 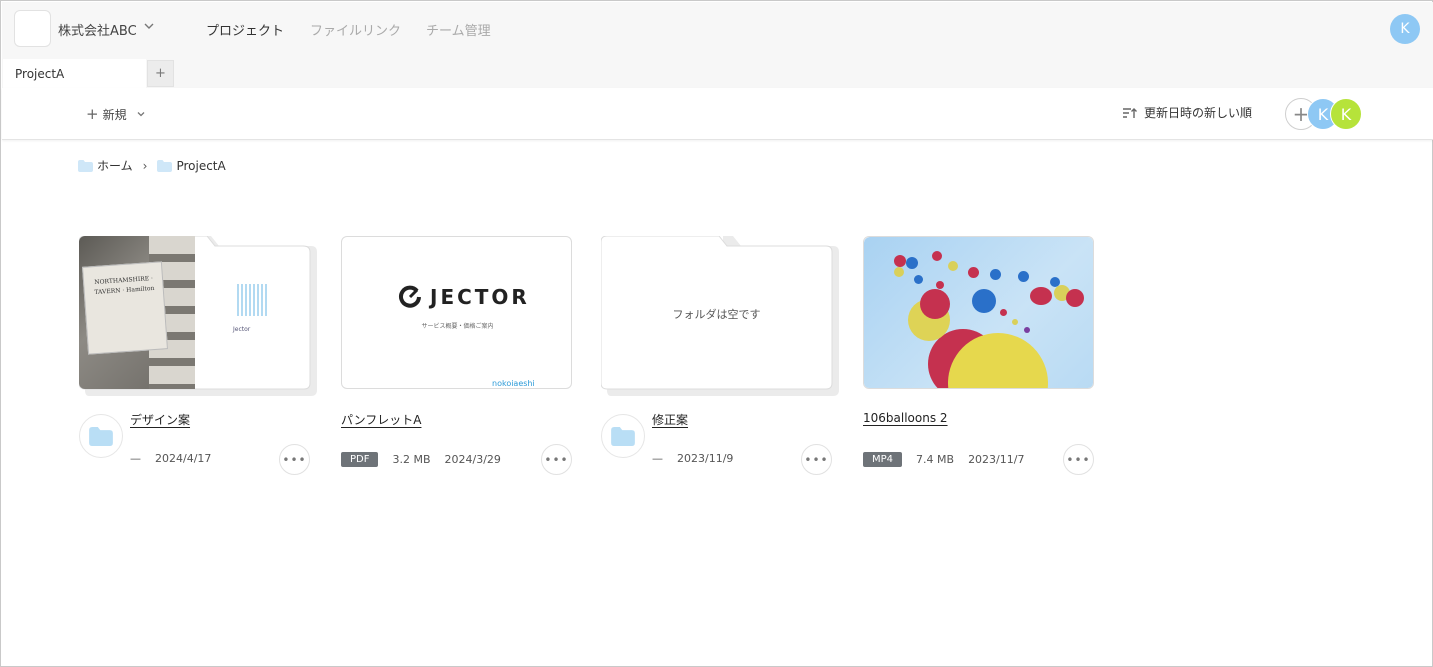 What do you see at coordinates (200, 166) in the screenshot?
I see `breadcrumb-current: ProjectA` at bounding box center [200, 166].